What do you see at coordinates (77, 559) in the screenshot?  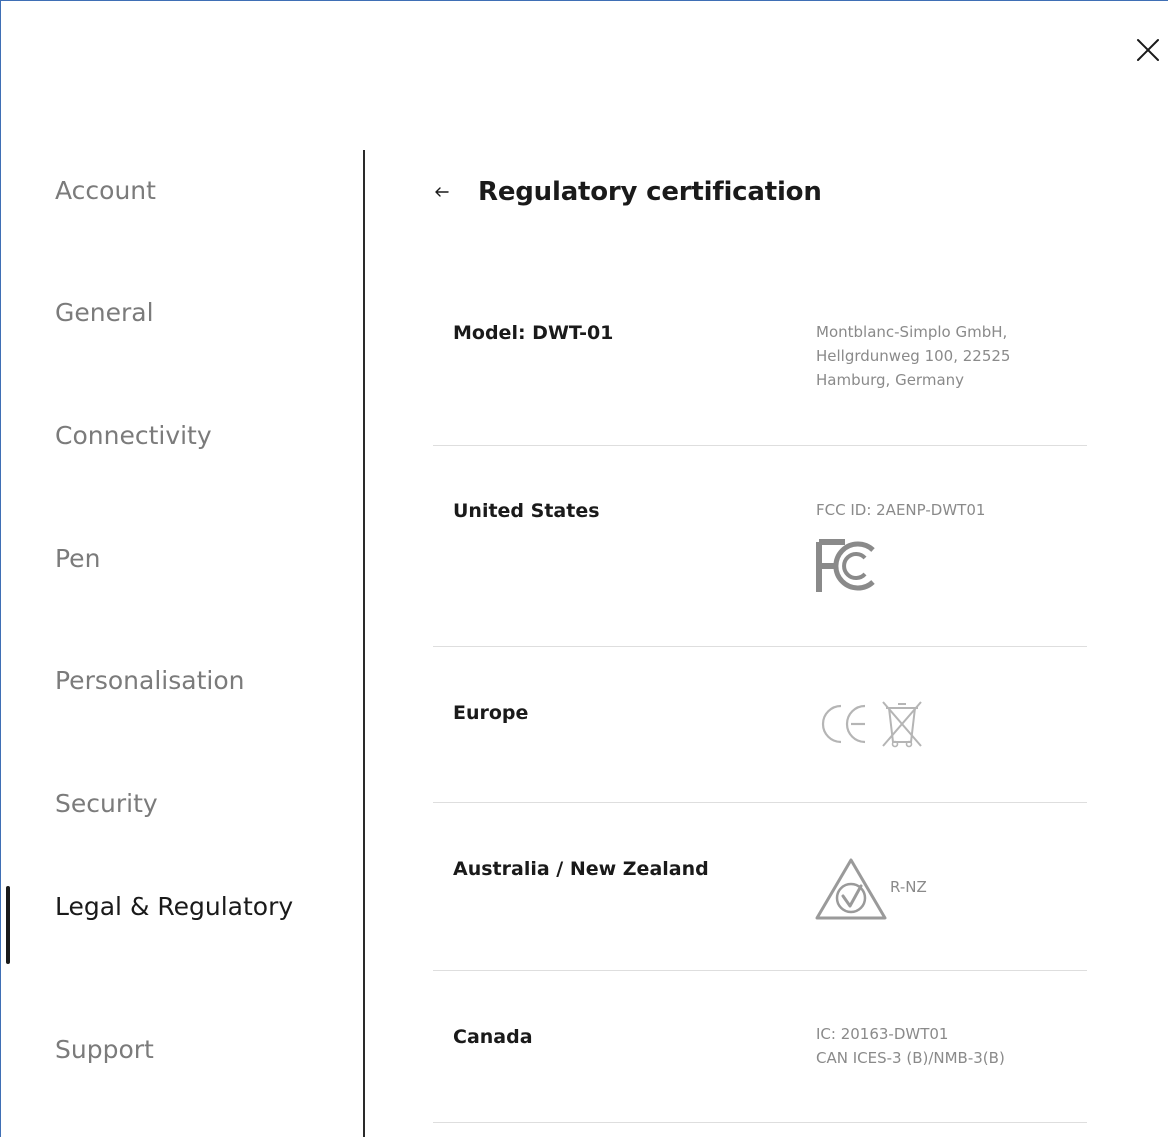 I see `sidebar-item-pen: Pen` at bounding box center [77, 559].